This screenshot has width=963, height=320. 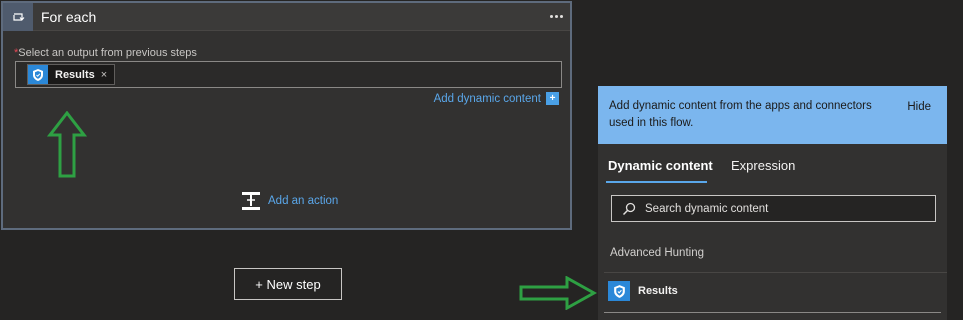 I want to click on token-label: Results, so click(x=75, y=74).